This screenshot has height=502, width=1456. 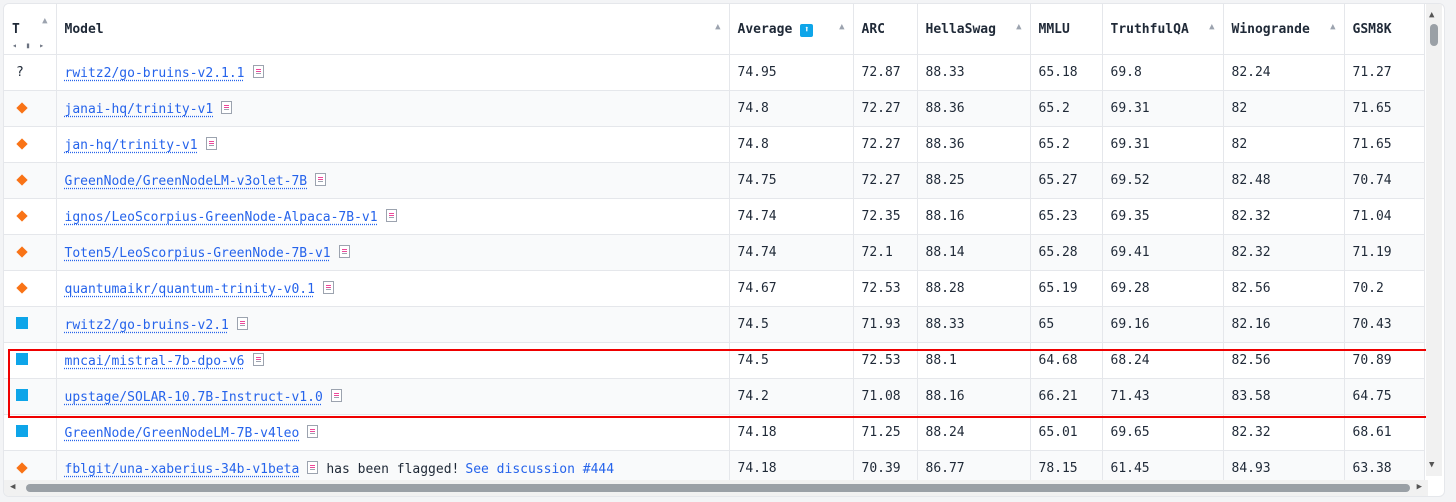 I want to click on mmlu-header-label: MMLU, so click(x=1054, y=29).